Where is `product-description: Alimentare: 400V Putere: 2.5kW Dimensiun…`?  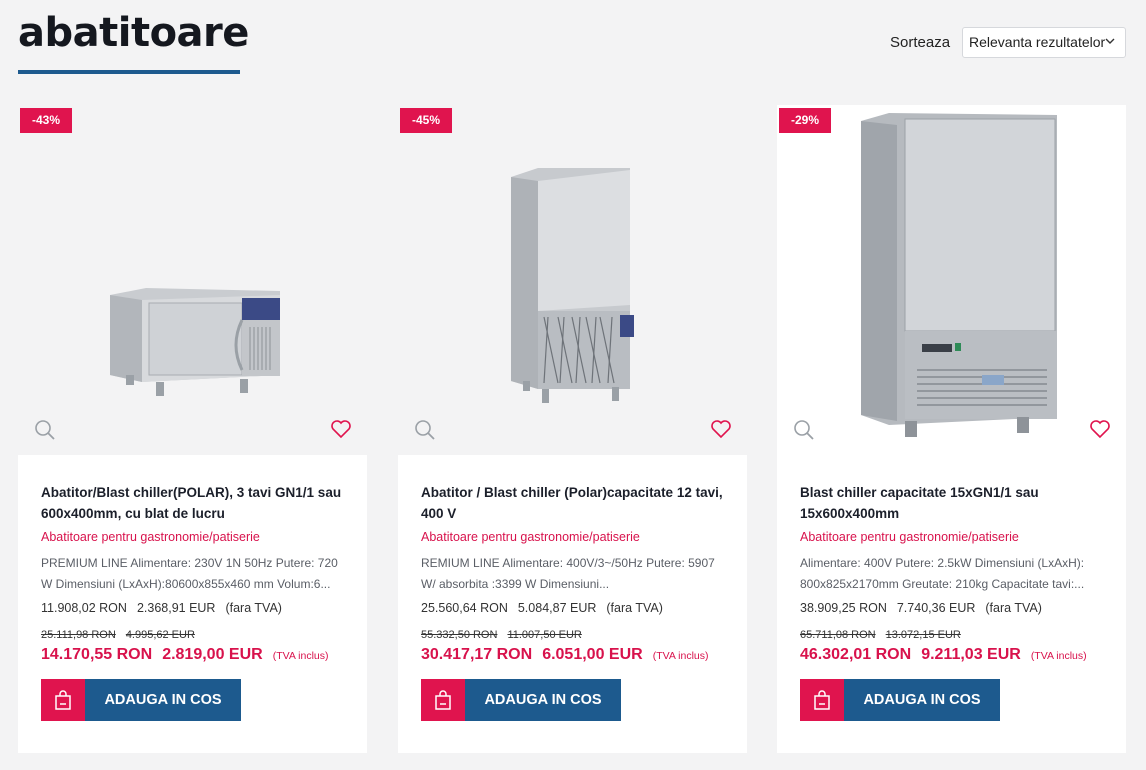
product-description: Alimentare: 400V Putere: 2.5kW Dimensiun… is located at coordinates (942, 573).